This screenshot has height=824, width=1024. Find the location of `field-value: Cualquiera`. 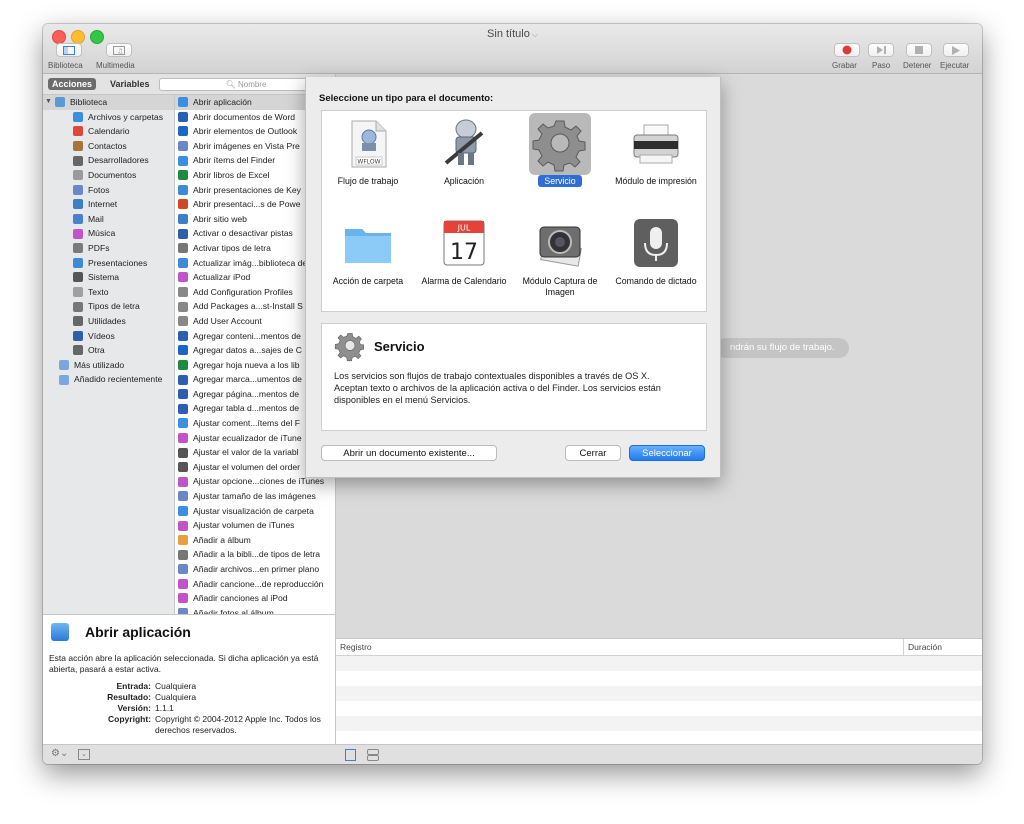

field-value: Cualquiera is located at coordinates (176, 697).